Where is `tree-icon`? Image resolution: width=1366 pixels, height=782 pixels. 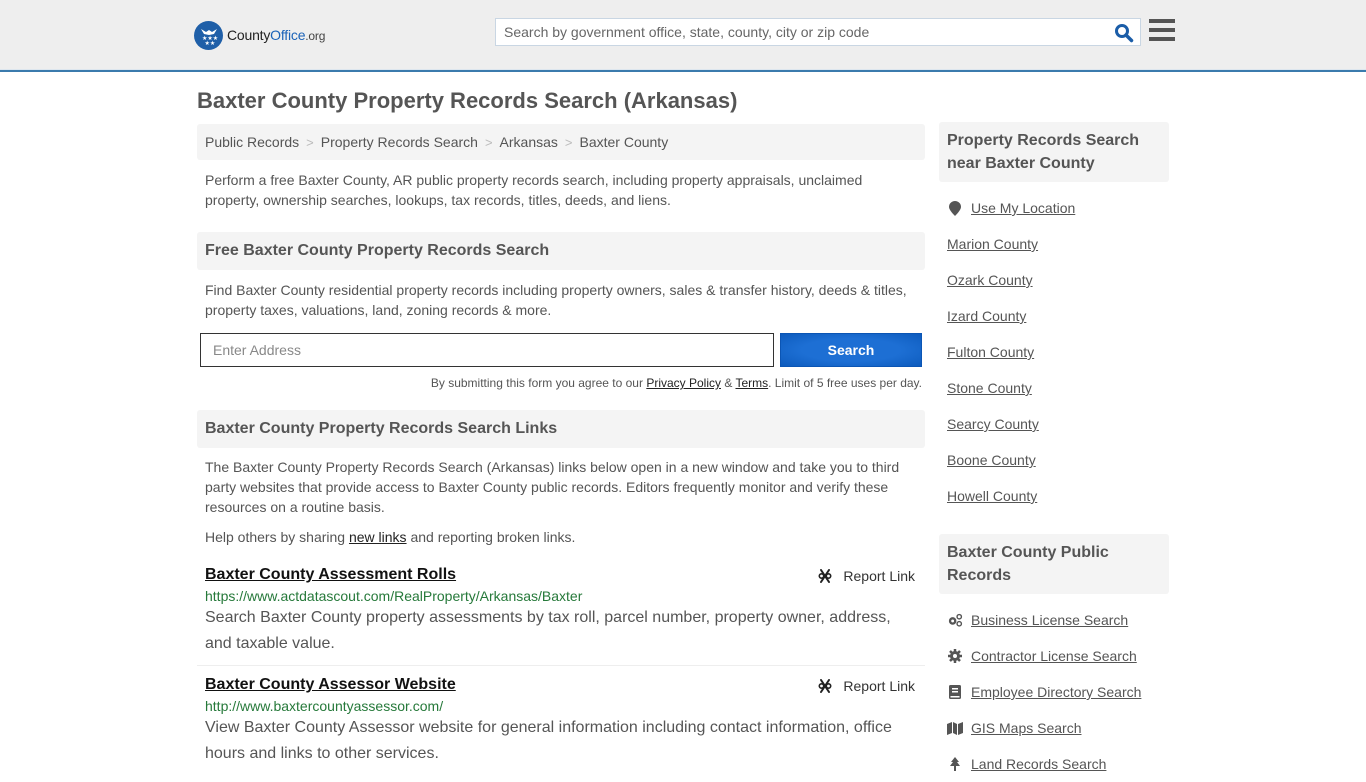 tree-icon is located at coordinates (955, 764).